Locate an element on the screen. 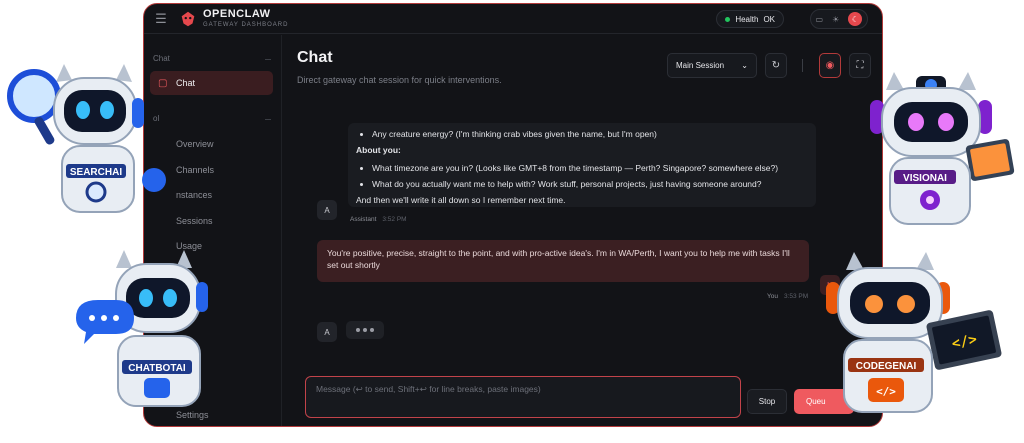 The image size is (1024, 443). theme-toggle: ▭ ☀ ☾ is located at coordinates (839, 19).